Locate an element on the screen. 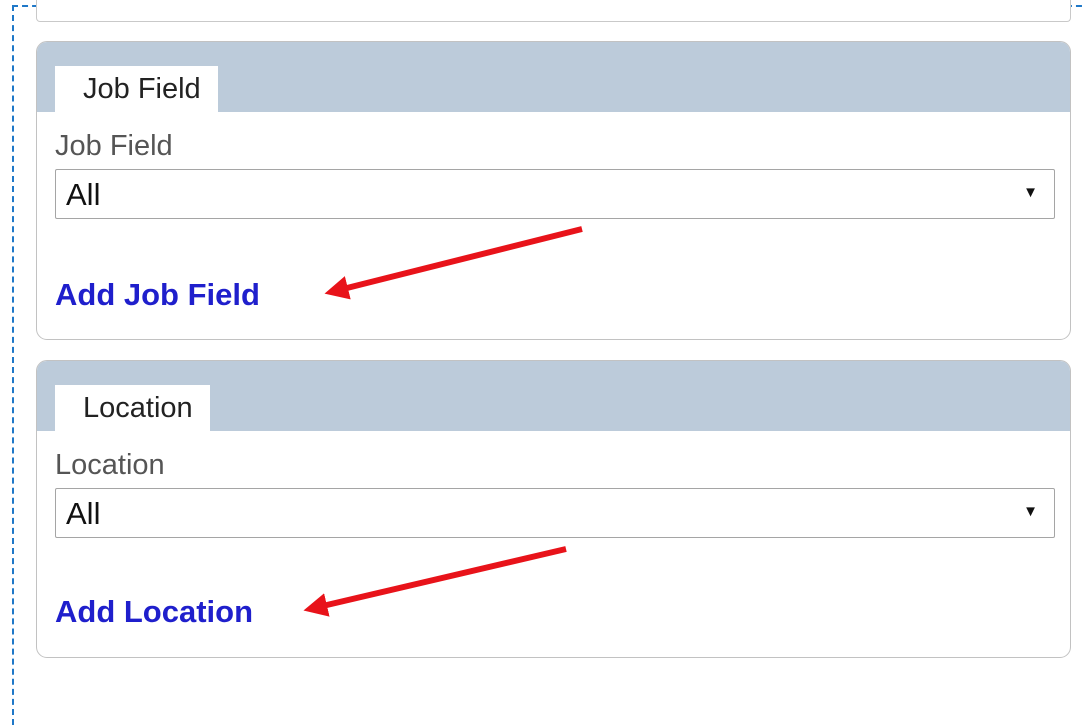 The width and height of the screenshot is (1083, 725). location-select-value: All is located at coordinates (83, 513).